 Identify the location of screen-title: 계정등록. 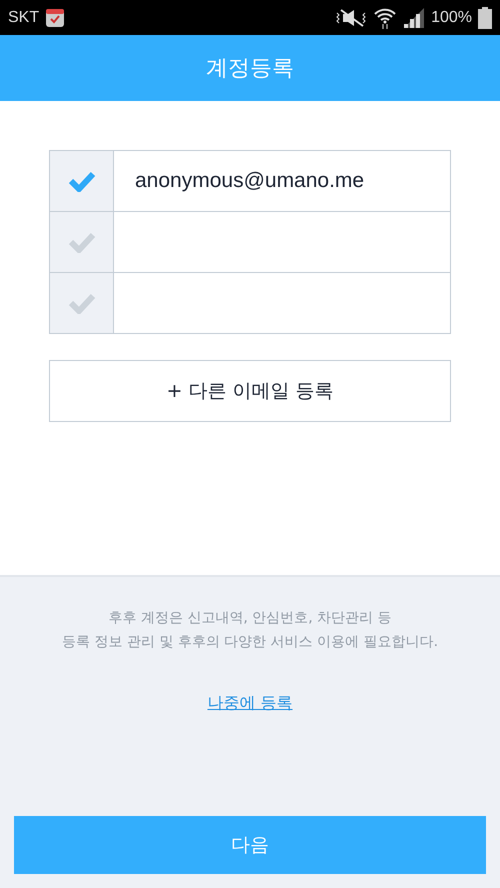
(250, 69).